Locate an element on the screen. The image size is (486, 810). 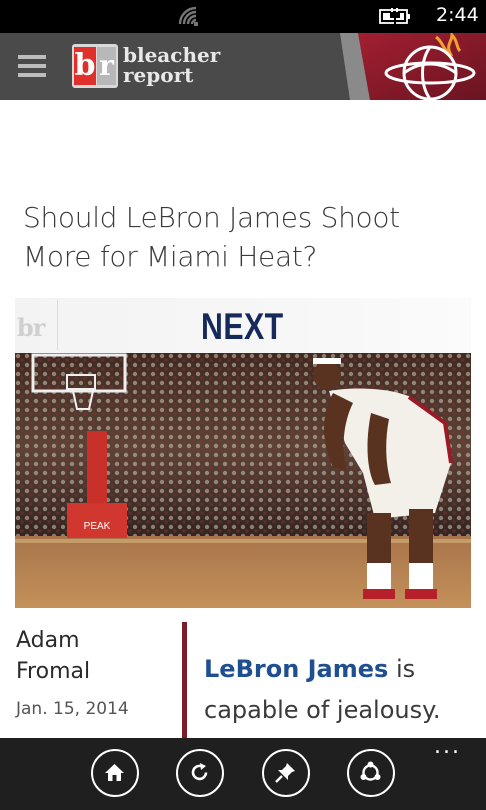
pin-button is located at coordinates (286, 773).